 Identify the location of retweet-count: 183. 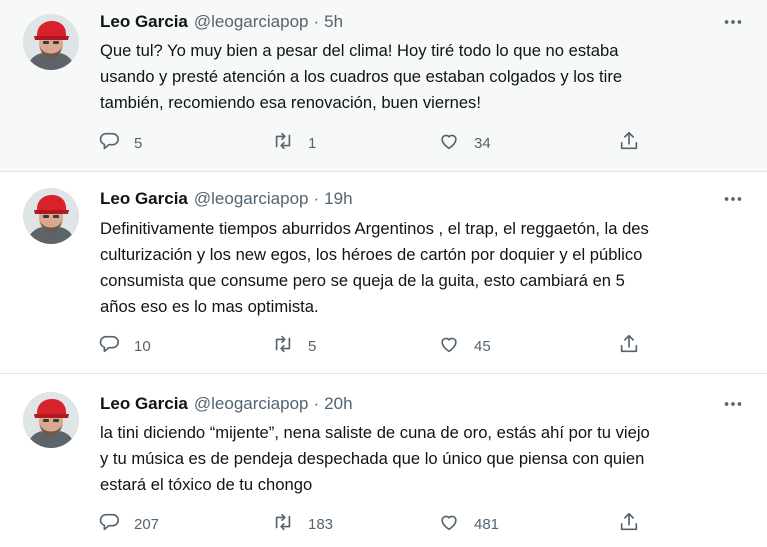
(321, 524).